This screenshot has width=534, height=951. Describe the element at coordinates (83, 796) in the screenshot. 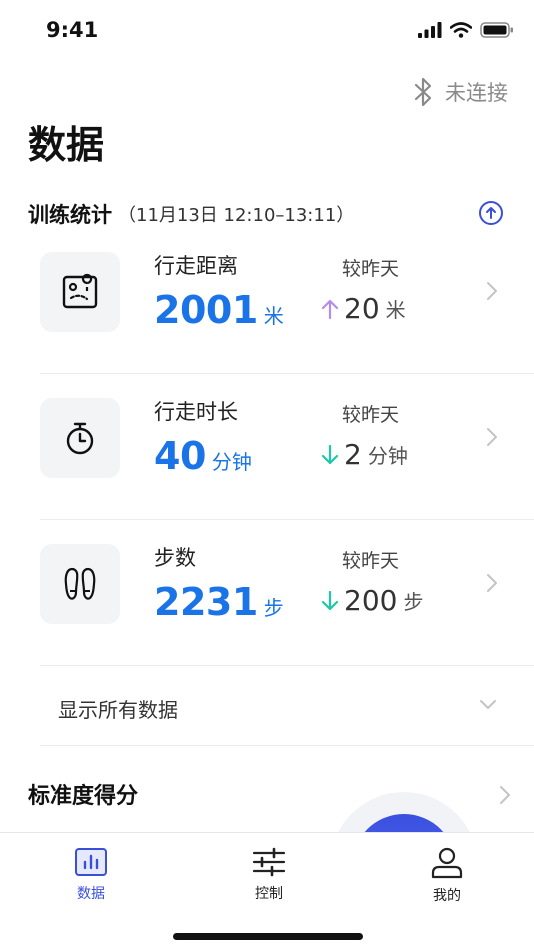

I see `score-title: 标准度得分` at that location.